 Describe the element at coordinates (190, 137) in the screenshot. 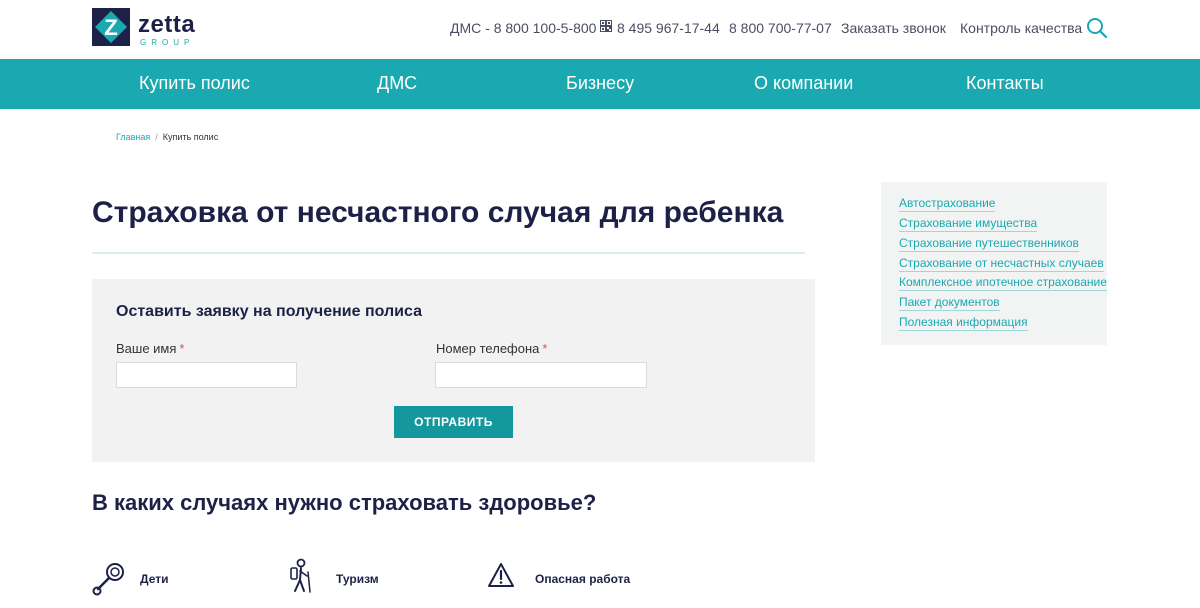

I see `breadcrumb-current: Купить полис` at that location.